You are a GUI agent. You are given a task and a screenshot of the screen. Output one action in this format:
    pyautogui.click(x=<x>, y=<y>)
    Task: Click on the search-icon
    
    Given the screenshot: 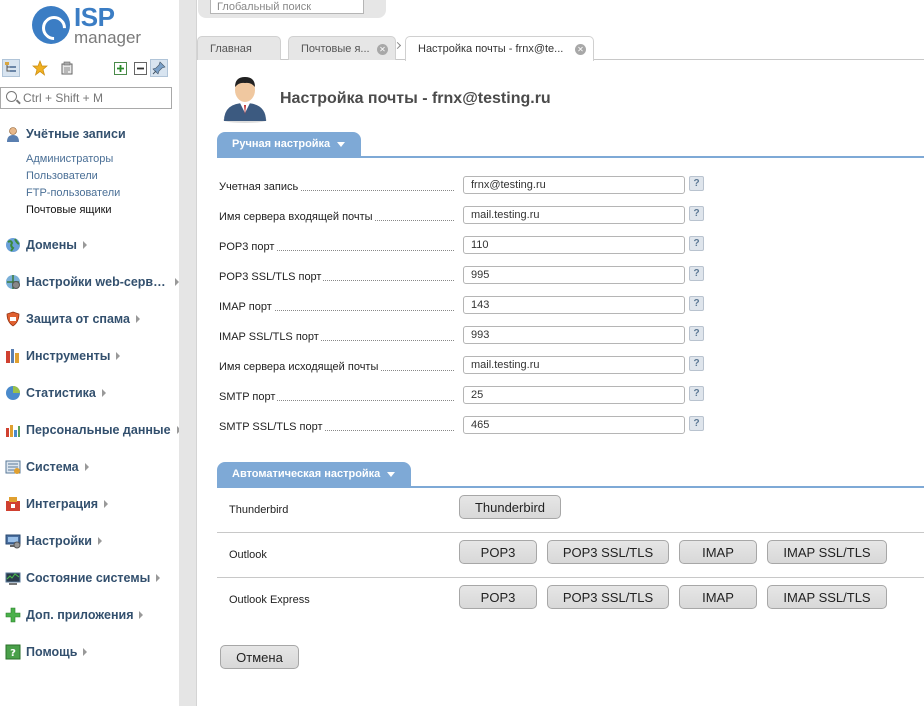 What is the action you would take?
    pyautogui.click(x=11, y=96)
    